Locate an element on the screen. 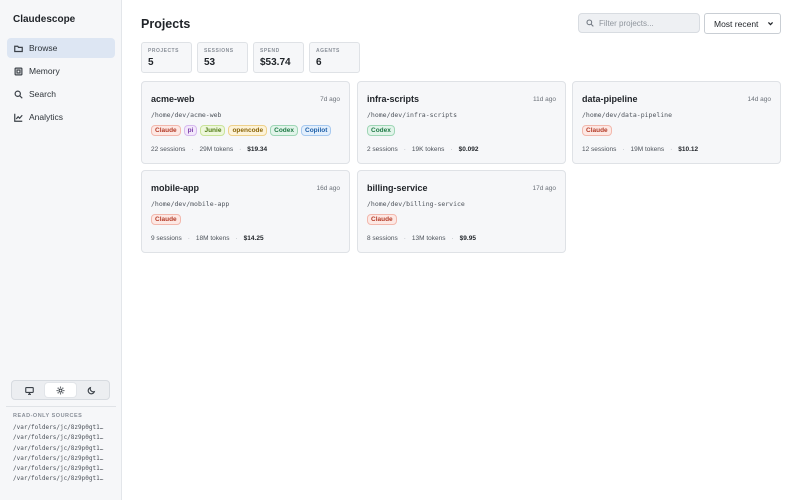 This screenshot has width=800, height=500. project-name: mobile-app is located at coordinates (175, 188).